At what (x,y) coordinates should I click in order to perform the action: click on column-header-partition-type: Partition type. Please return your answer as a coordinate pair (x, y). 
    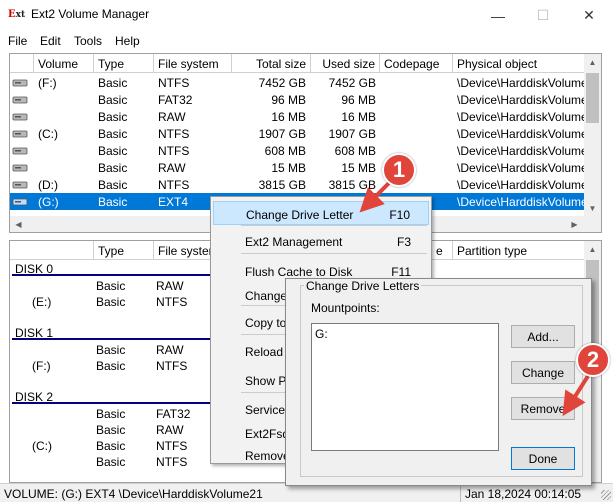
    Looking at the image, I should click on (519, 250).